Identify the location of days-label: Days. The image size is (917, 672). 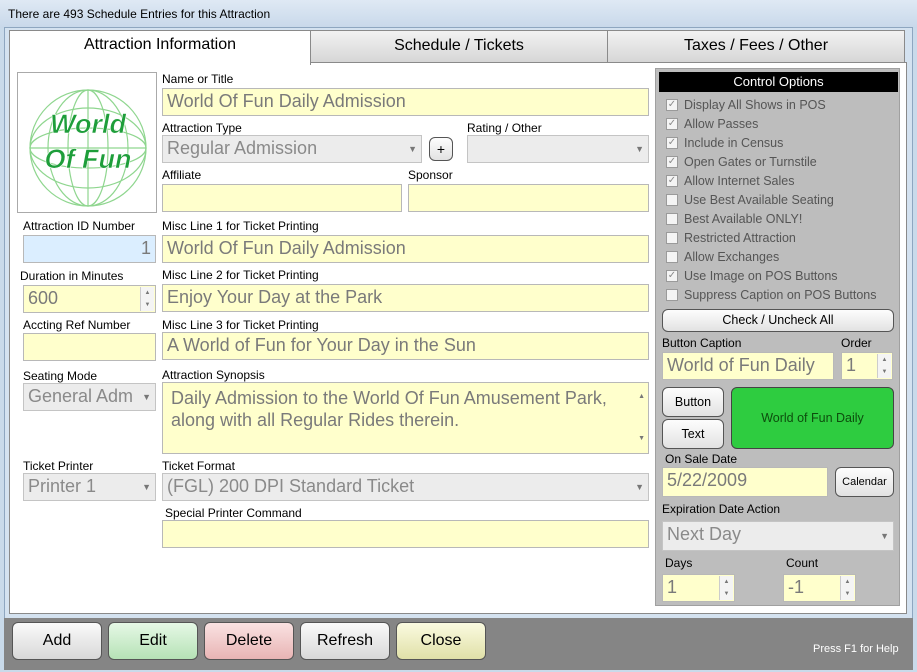
(679, 563).